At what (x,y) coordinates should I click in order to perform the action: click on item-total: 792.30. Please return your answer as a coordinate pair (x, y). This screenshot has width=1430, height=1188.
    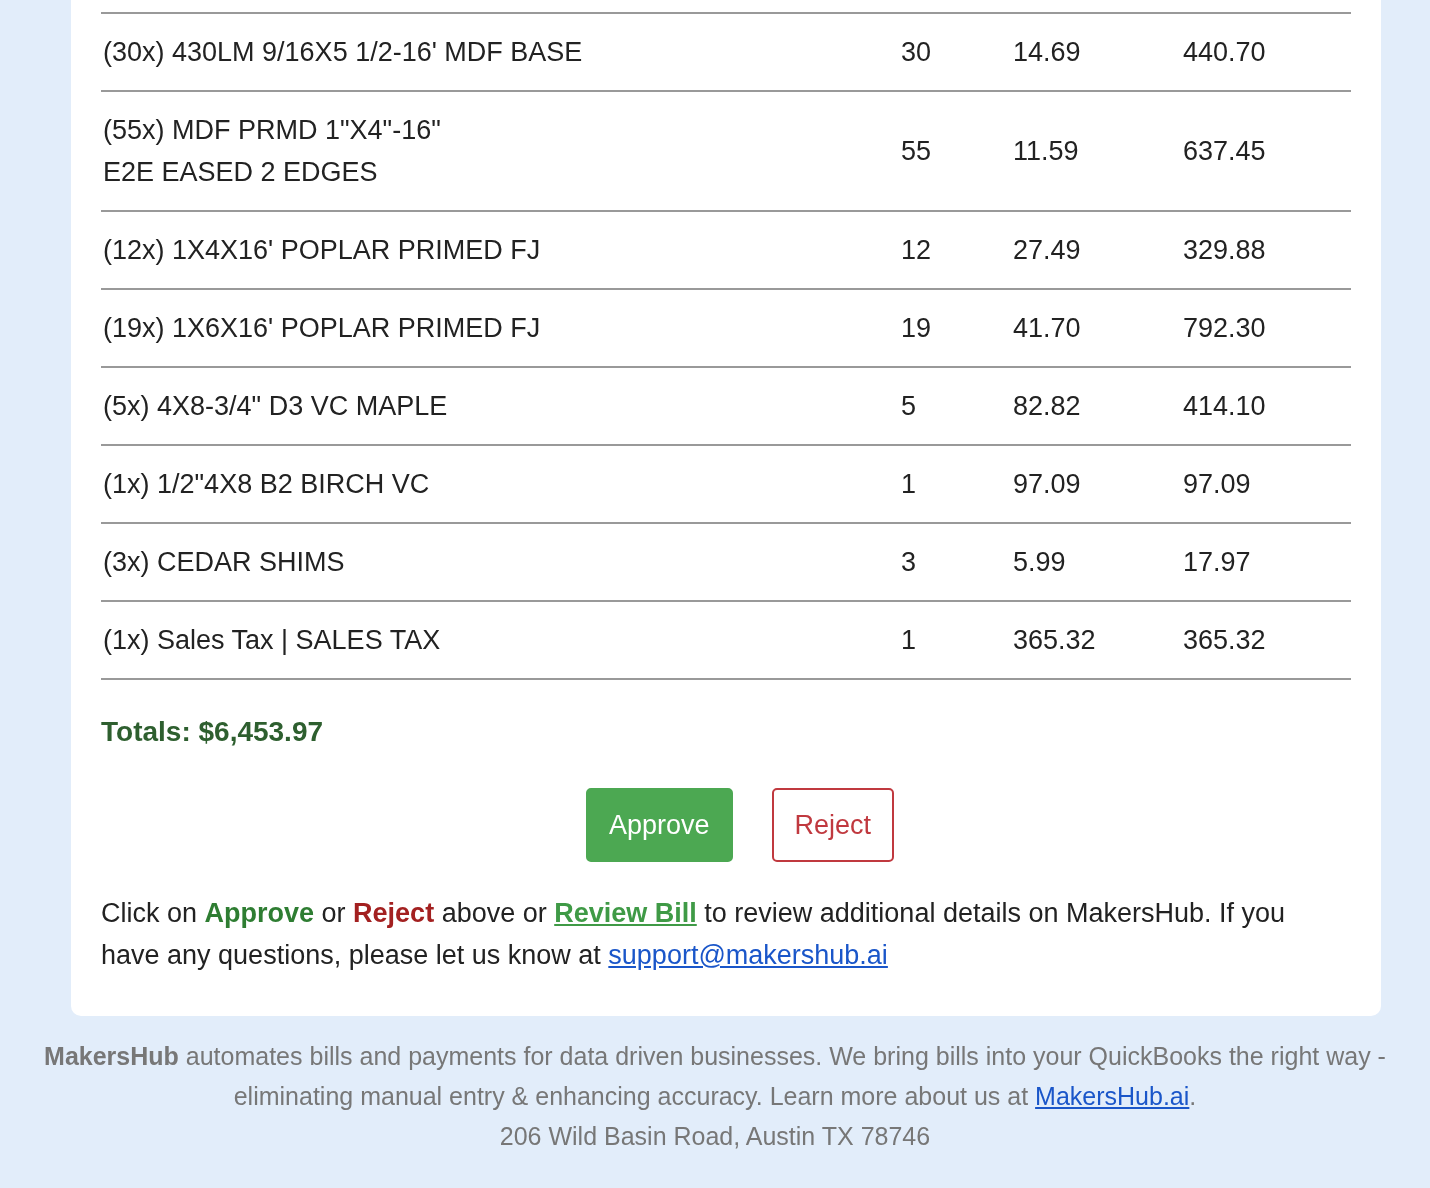
    Looking at the image, I should click on (1267, 328).